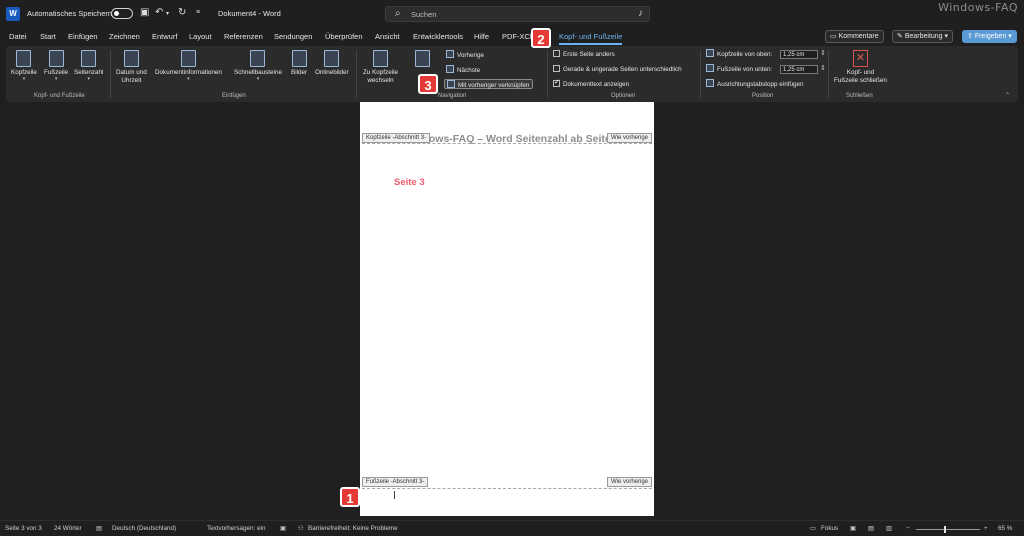  Describe the element at coordinates (465, 55) in the screenshot. I see `previous-button: Vorherige` at that location.